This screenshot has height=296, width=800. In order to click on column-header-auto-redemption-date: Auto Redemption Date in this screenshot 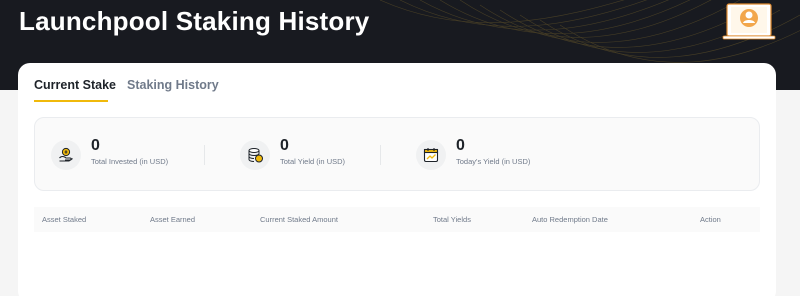, I will do `click(570, 219)`.